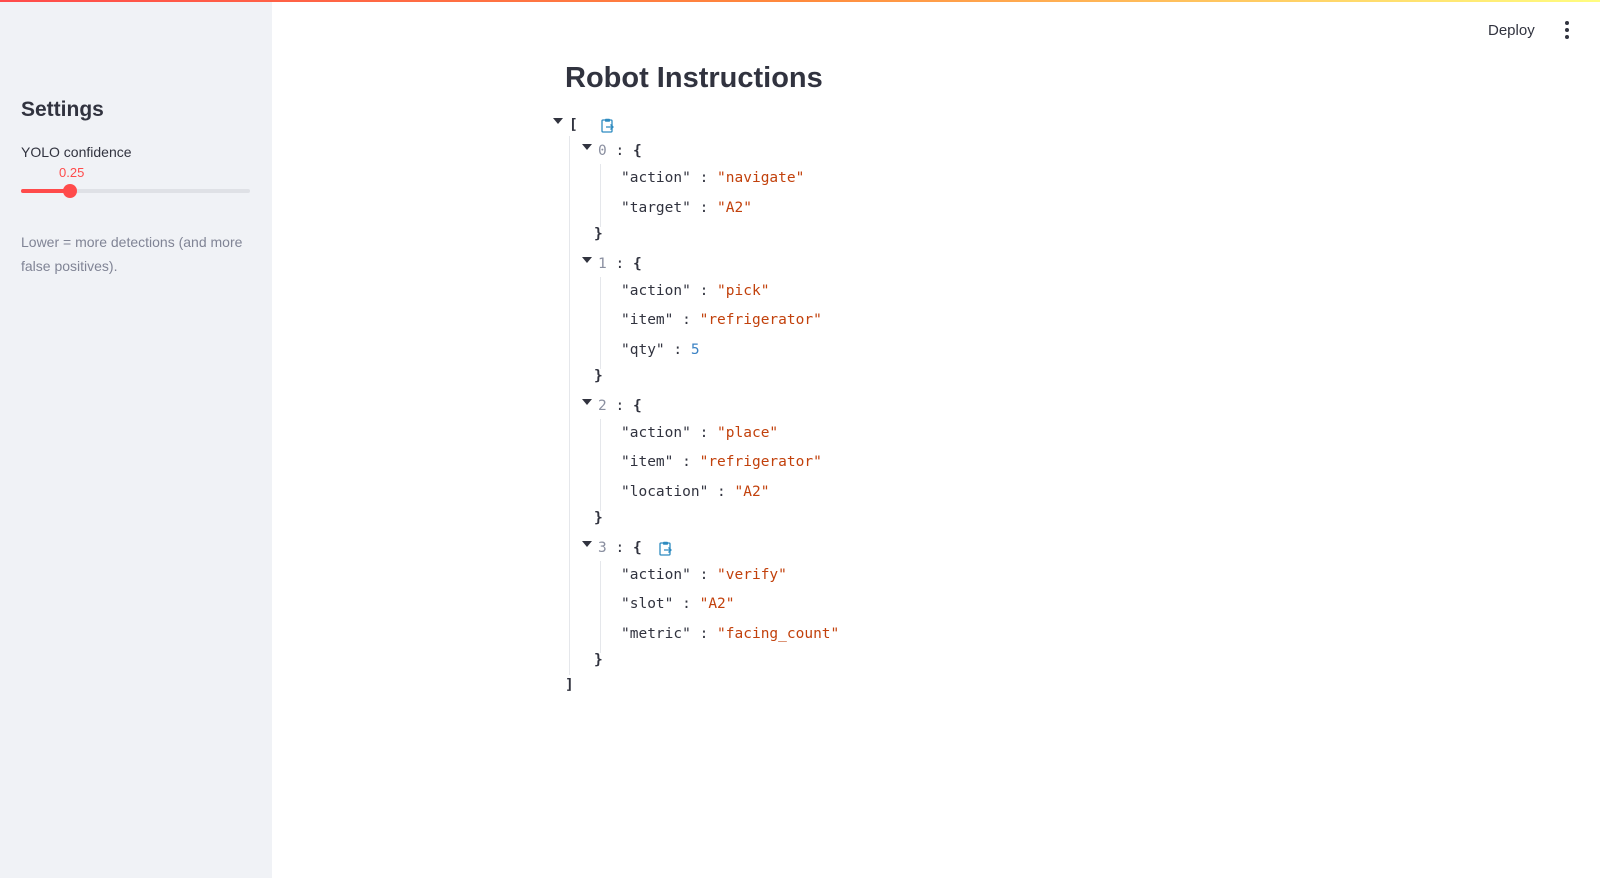 The height and width of the screenshot is (878, 1600). Describe the element at coordinates (569, 685) in the screenshot. I see `json-root-close: ]` at that location.